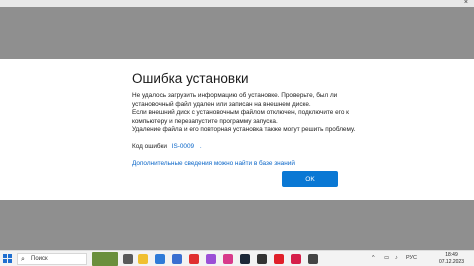 Image resolution: width=474 pixels, height=266 pixels. What do you see at coordinates (228, 259) in the screenshot?
I see `photos-icon` at bounding box center [228, 259].